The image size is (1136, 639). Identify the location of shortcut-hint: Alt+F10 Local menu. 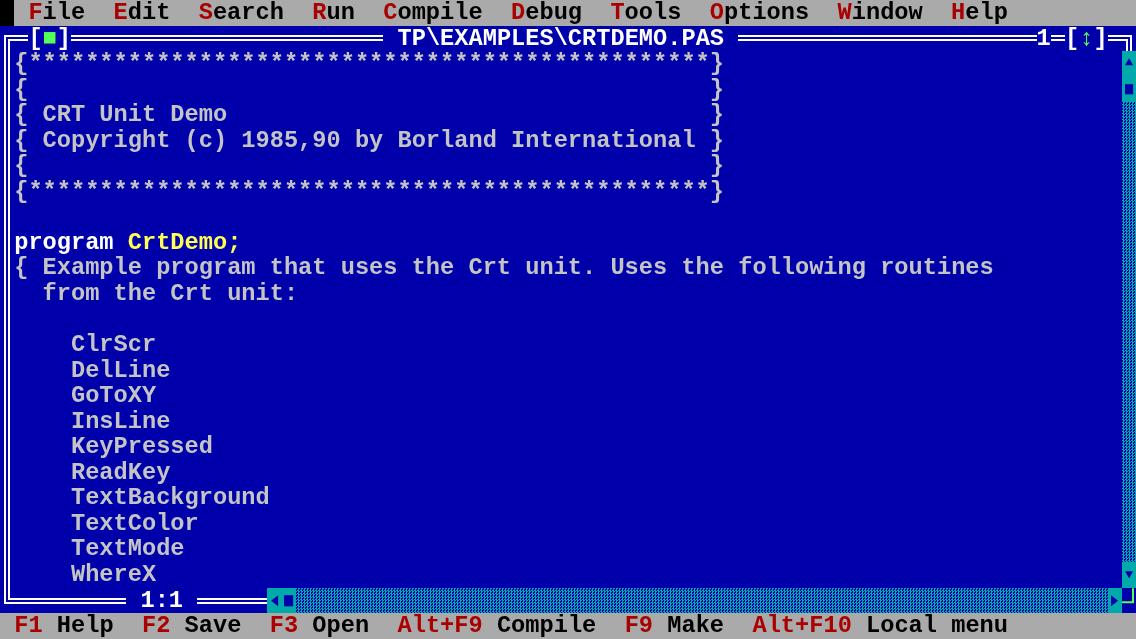
(880, 626).